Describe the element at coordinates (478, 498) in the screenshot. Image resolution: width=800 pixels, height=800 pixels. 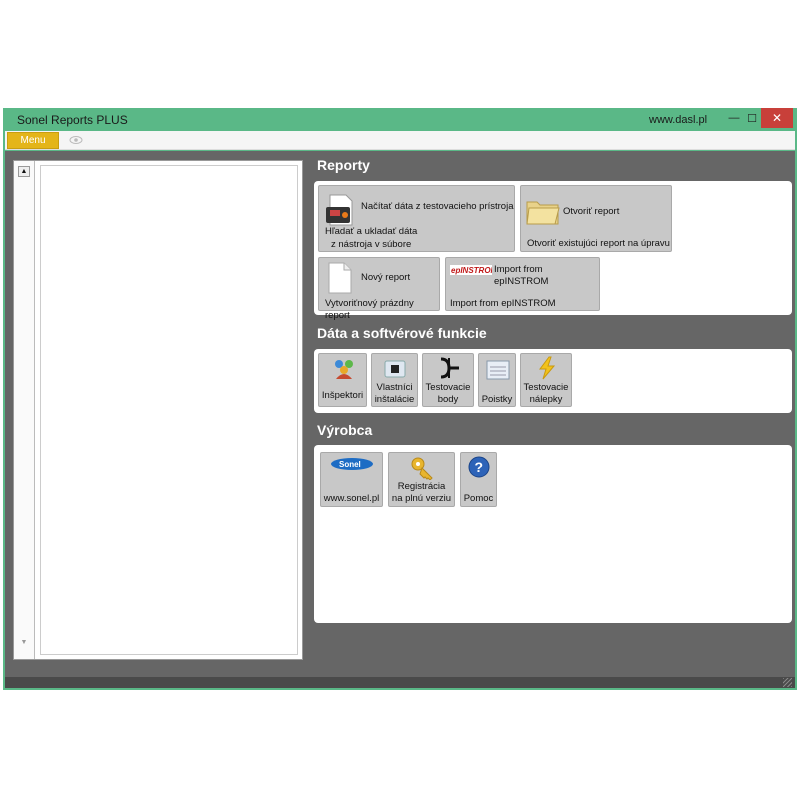
I see `tile-label: Pomoc` at that location.